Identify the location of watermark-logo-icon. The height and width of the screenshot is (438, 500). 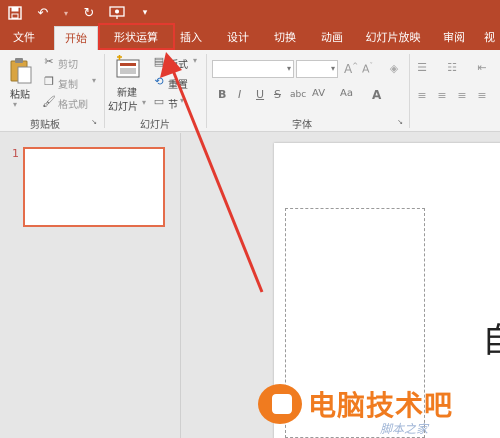
(280, 404).